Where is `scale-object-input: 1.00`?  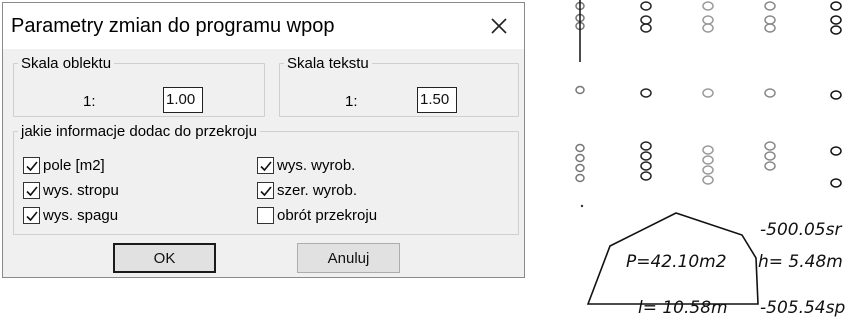
scale-object-input: 1.00 is located at coordinates (183, 100).